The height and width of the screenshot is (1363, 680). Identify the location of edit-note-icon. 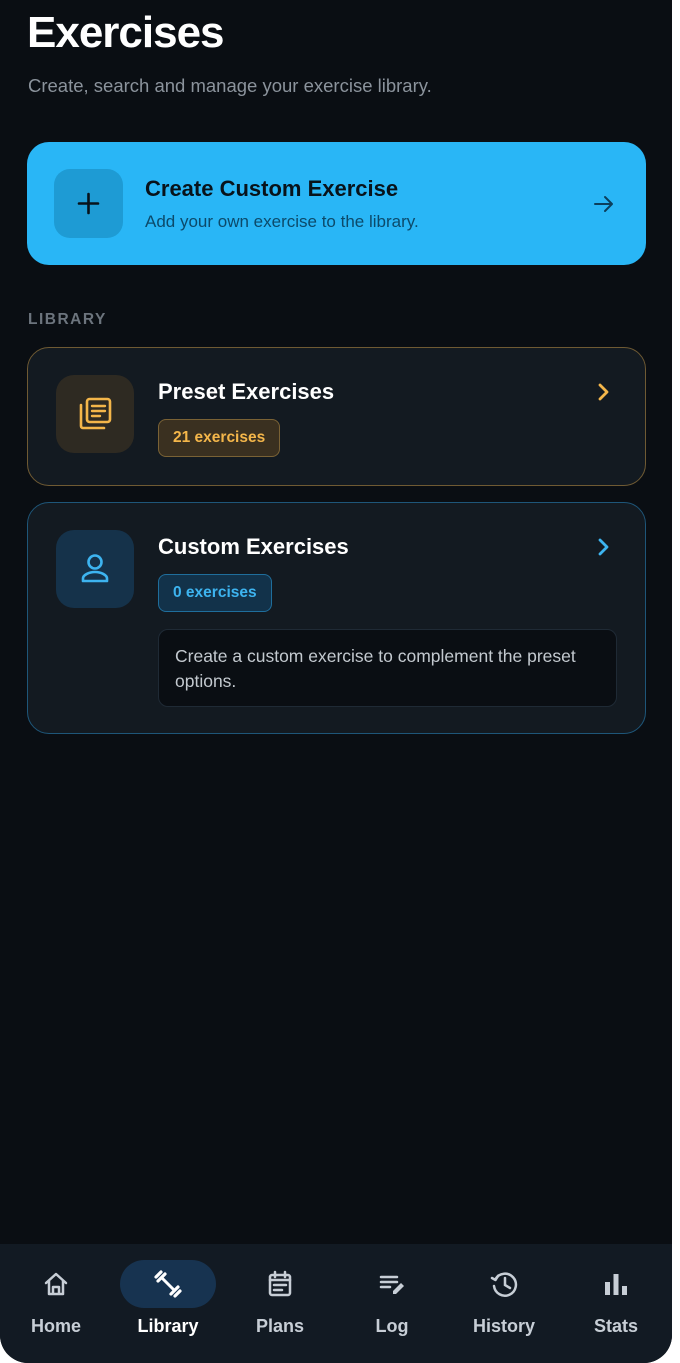
(391, 1284).